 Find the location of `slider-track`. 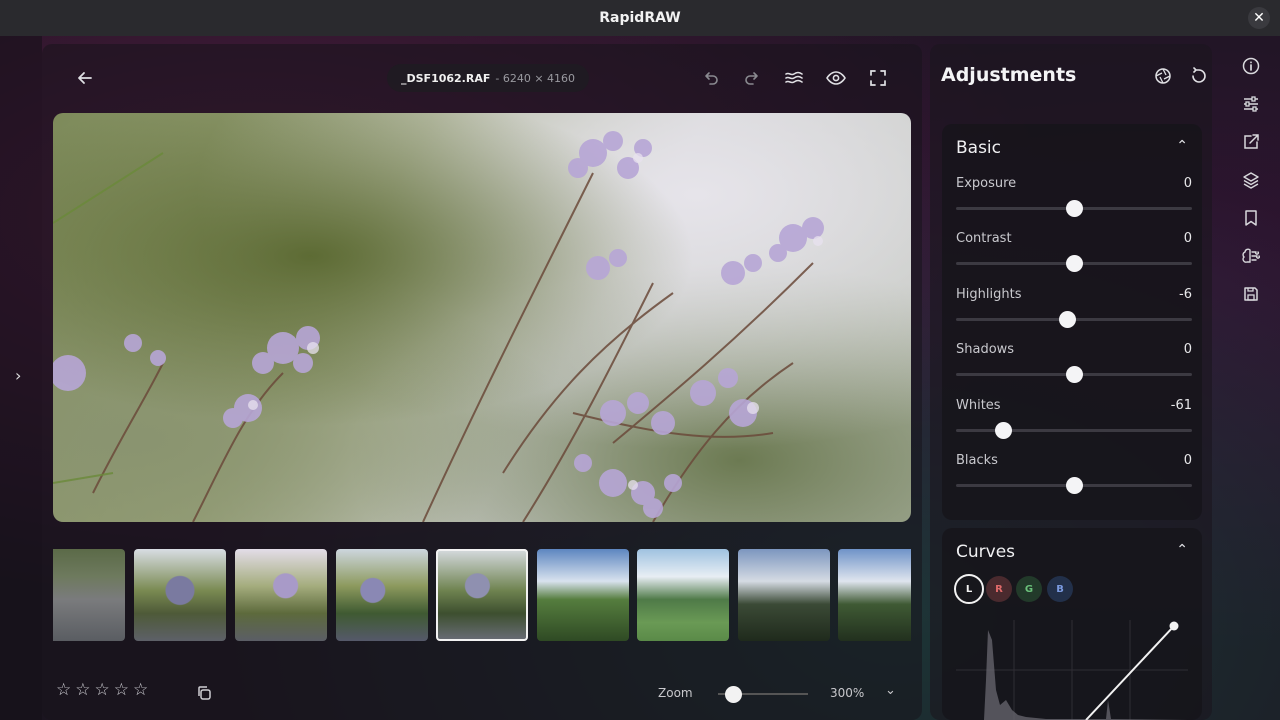

slider-track is located at coordinates (1074, 430).